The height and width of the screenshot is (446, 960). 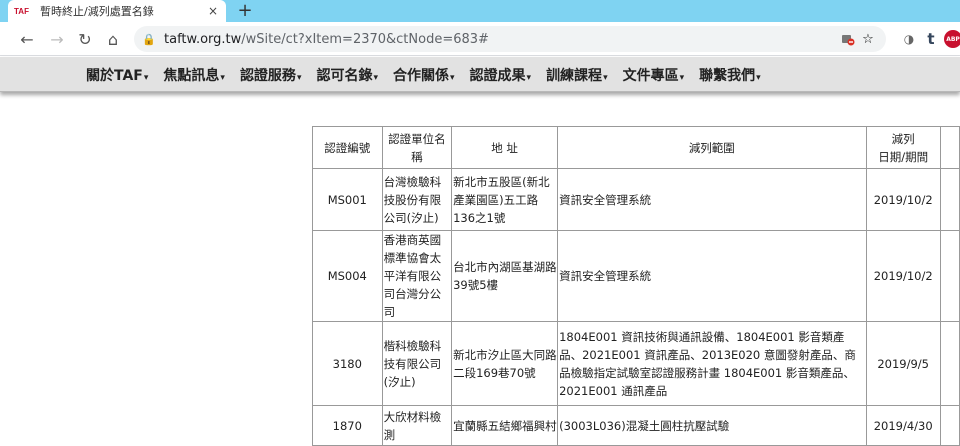 I want to click on nav-item-label: 認可名錄, so click(x=344, y=75).